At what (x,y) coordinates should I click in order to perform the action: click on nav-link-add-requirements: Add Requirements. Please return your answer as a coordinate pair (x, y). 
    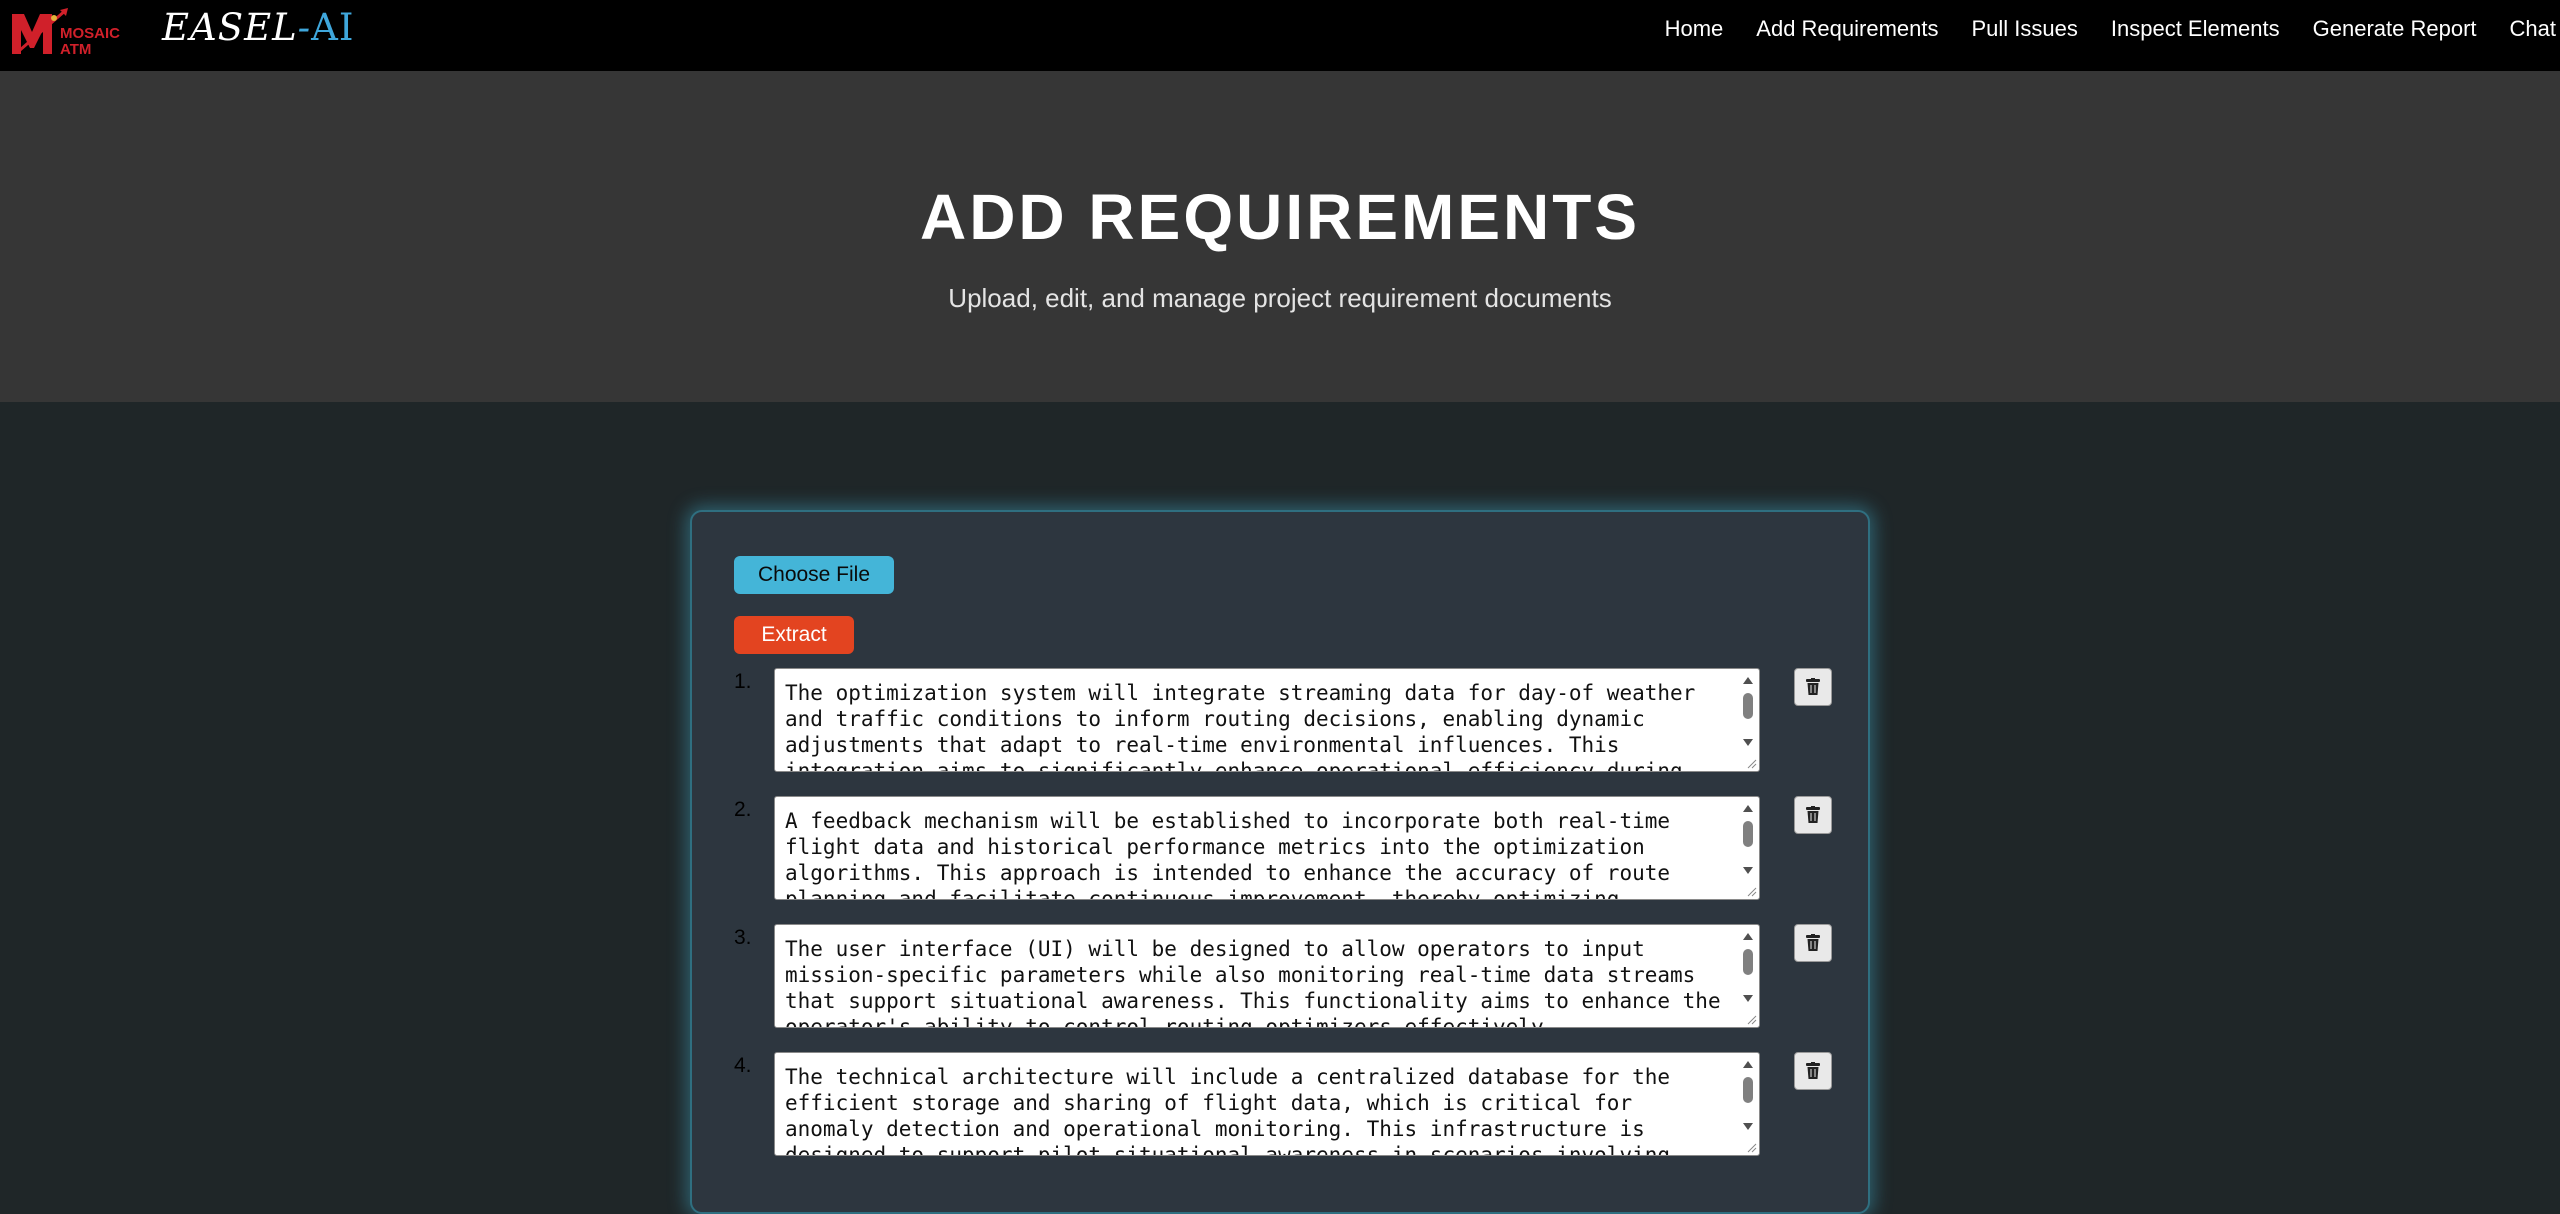
    Looking at the image, I should click on (1847, 29).